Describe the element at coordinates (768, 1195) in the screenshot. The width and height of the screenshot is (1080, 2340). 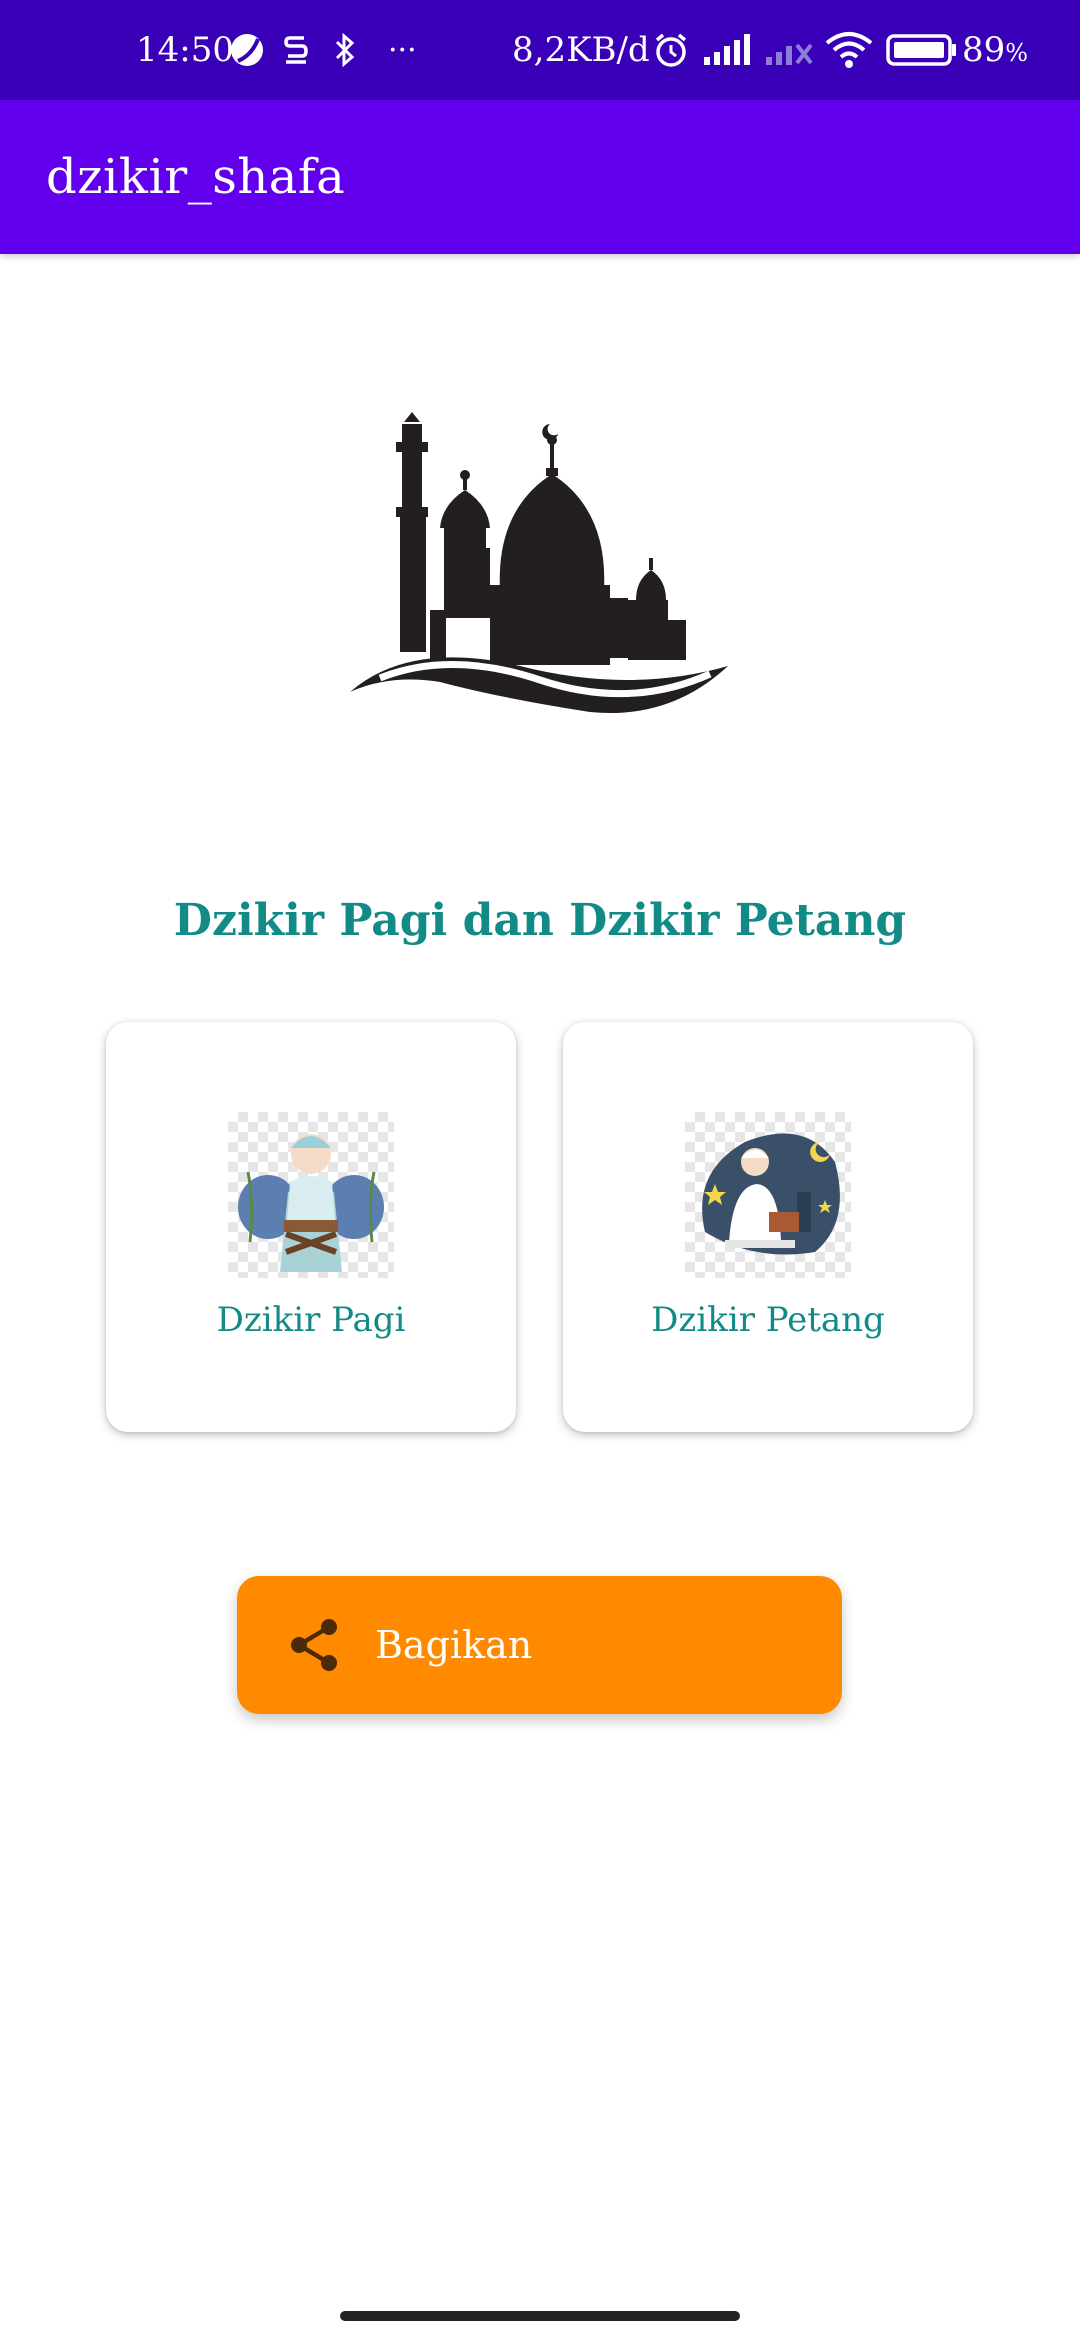
I see `evening-dzikir-illustration` at that location.